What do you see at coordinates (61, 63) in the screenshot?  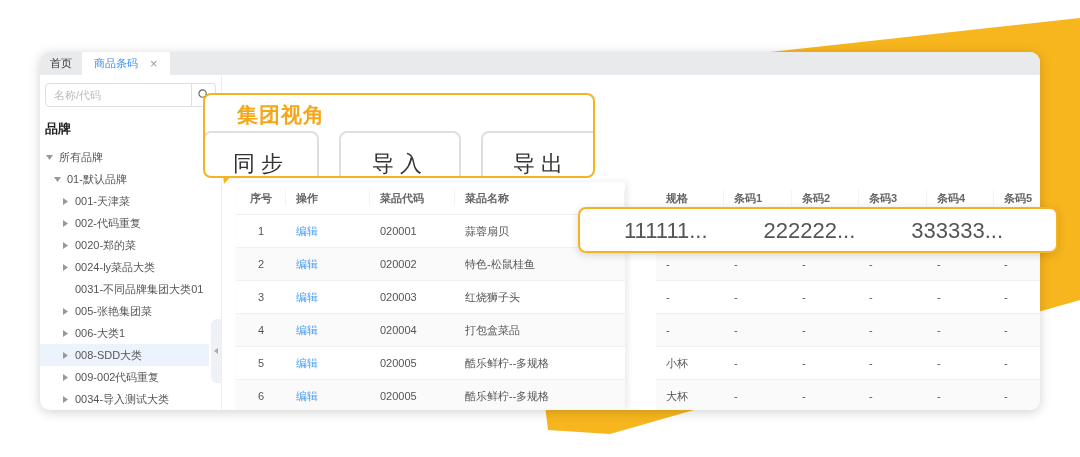 I see `tab: 首页` at bounding box center [61, 63].